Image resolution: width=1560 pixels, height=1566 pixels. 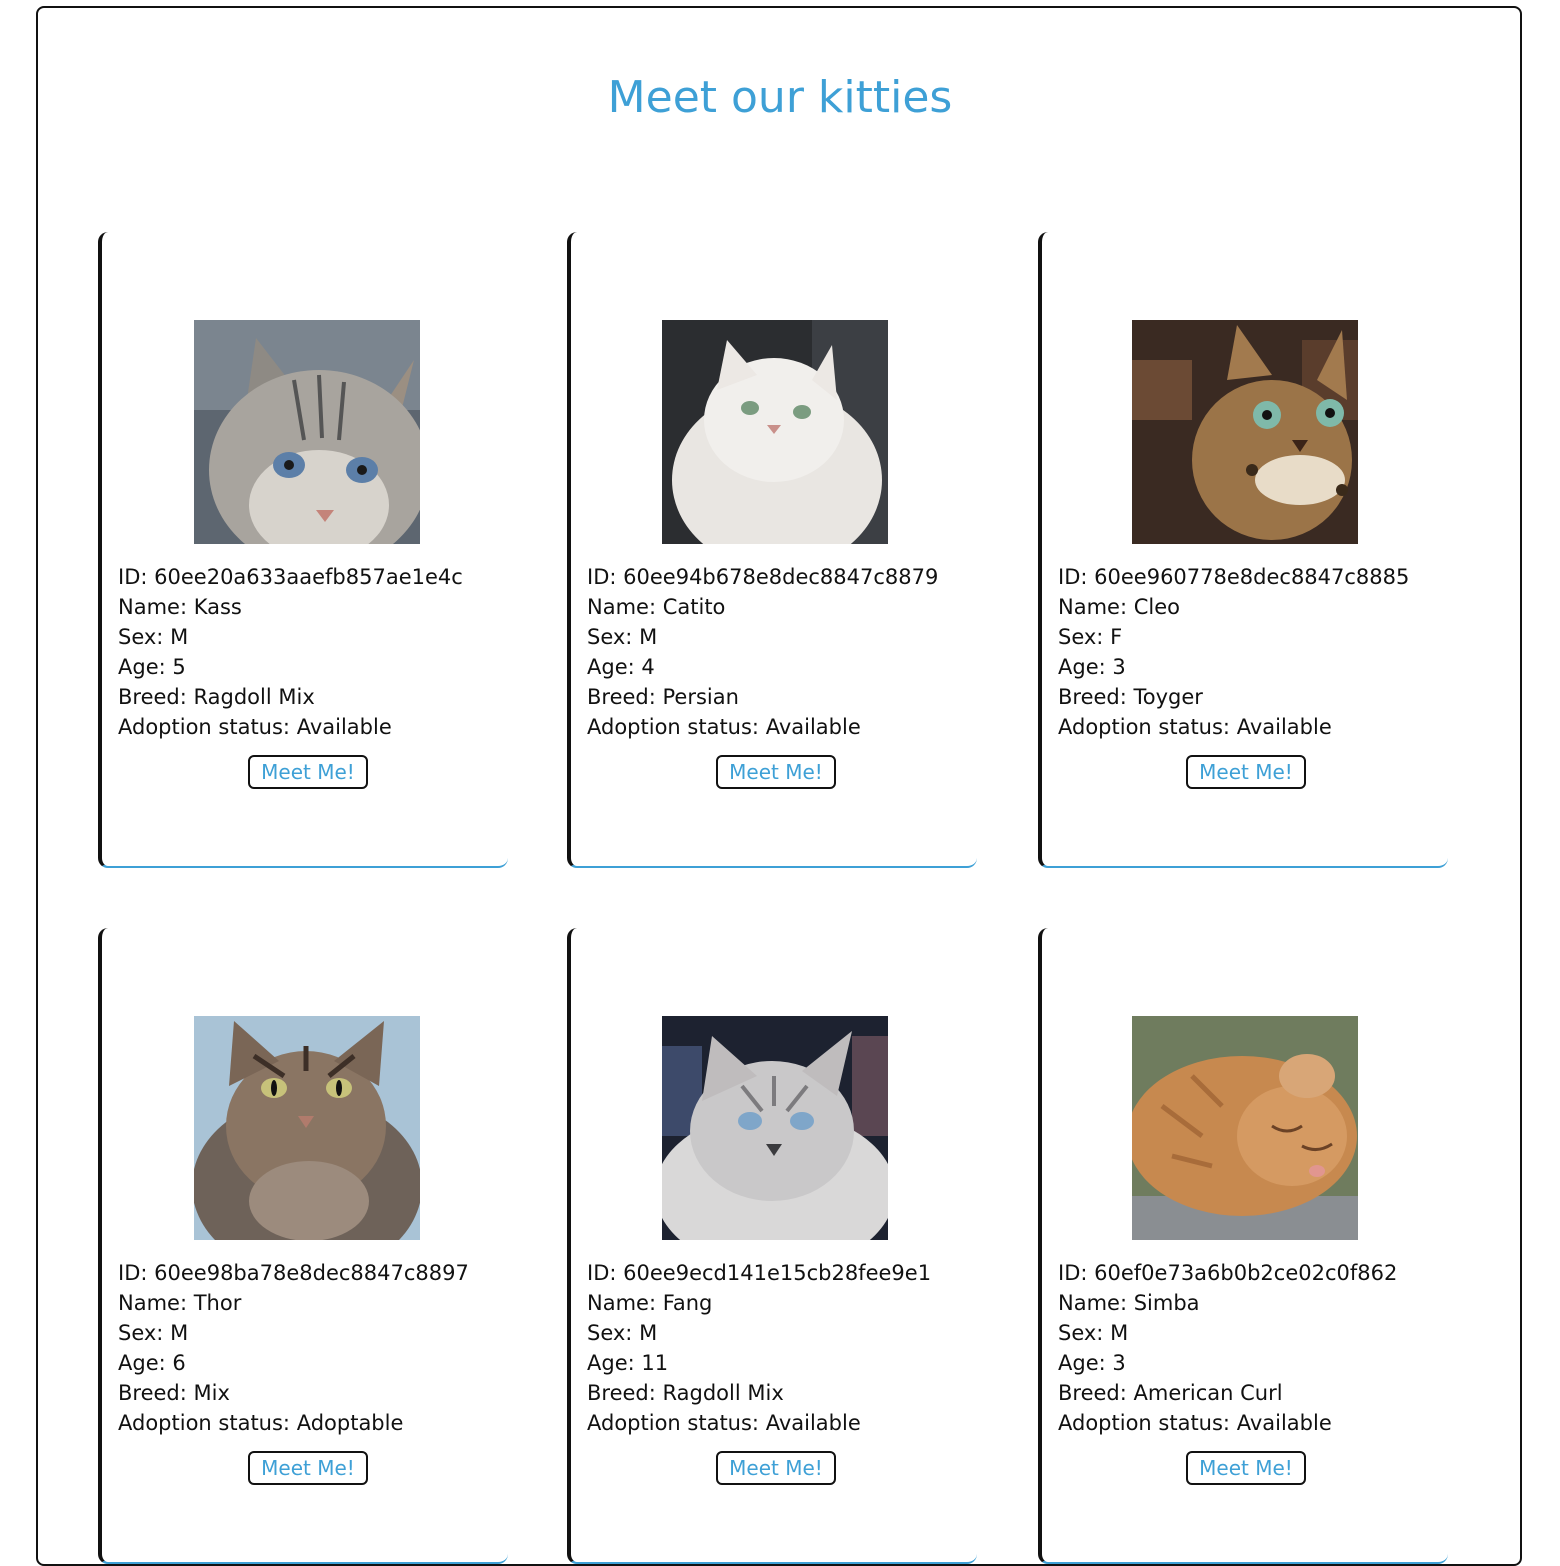 I want to click on cat-age-value: 5, so click(x=179, y=667).